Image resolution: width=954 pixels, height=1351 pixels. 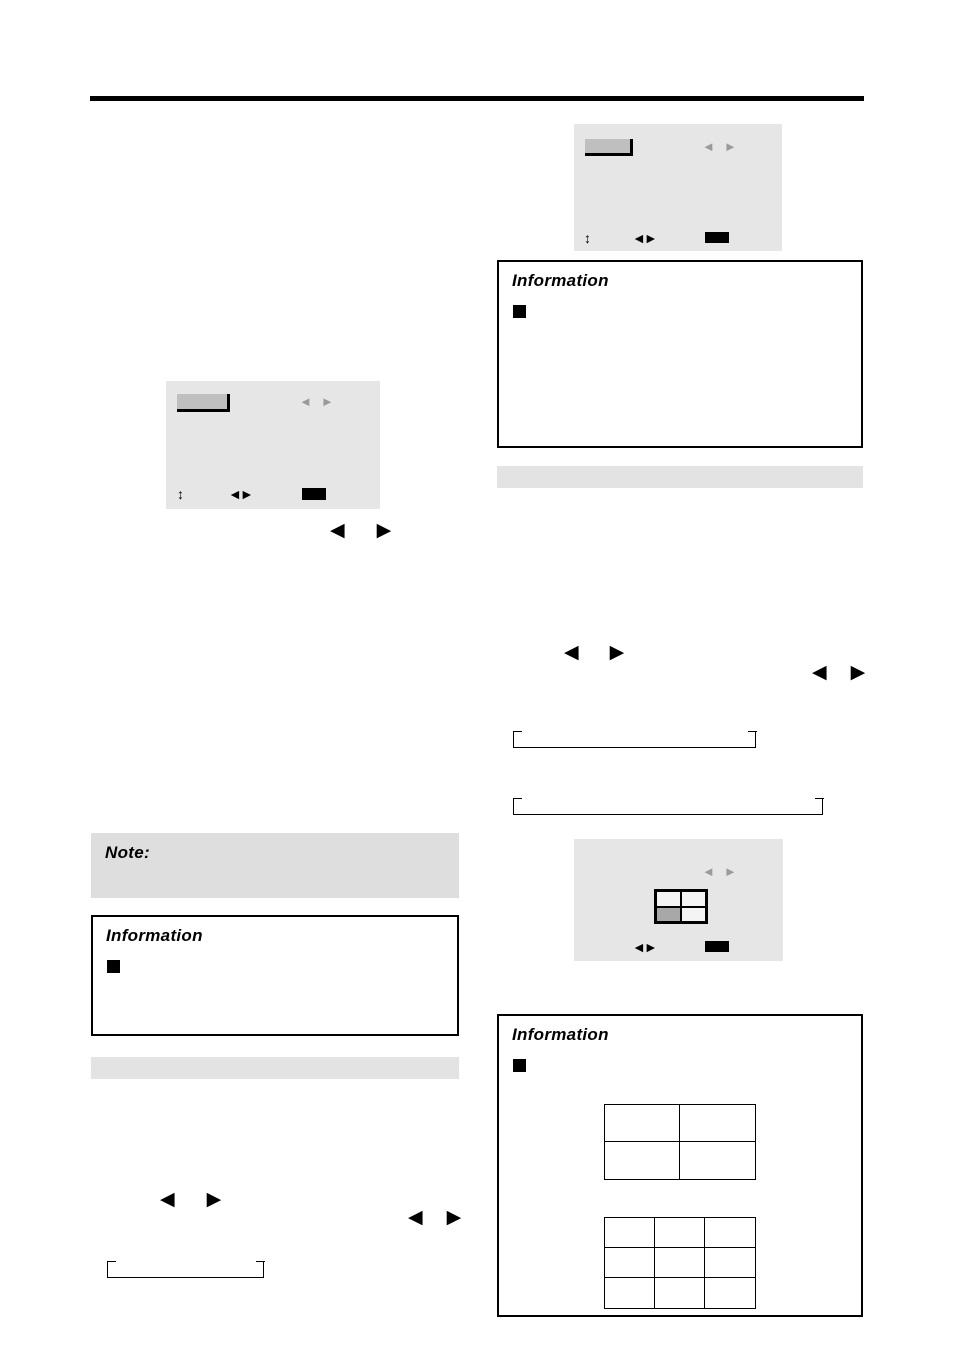 I want to click on information-box-right-top: Information, so click(x=680, y=354).